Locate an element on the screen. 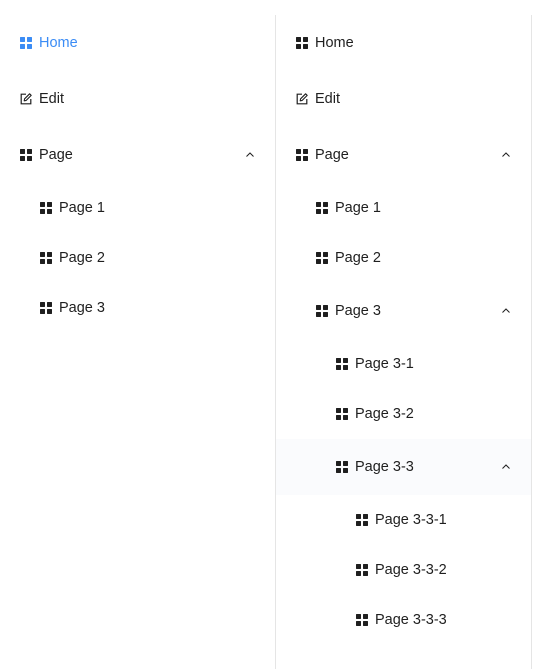 The width and height of the screenshot is (537, 669). menu-item-label: Page 3-1 is located at coordinates (384, 364).